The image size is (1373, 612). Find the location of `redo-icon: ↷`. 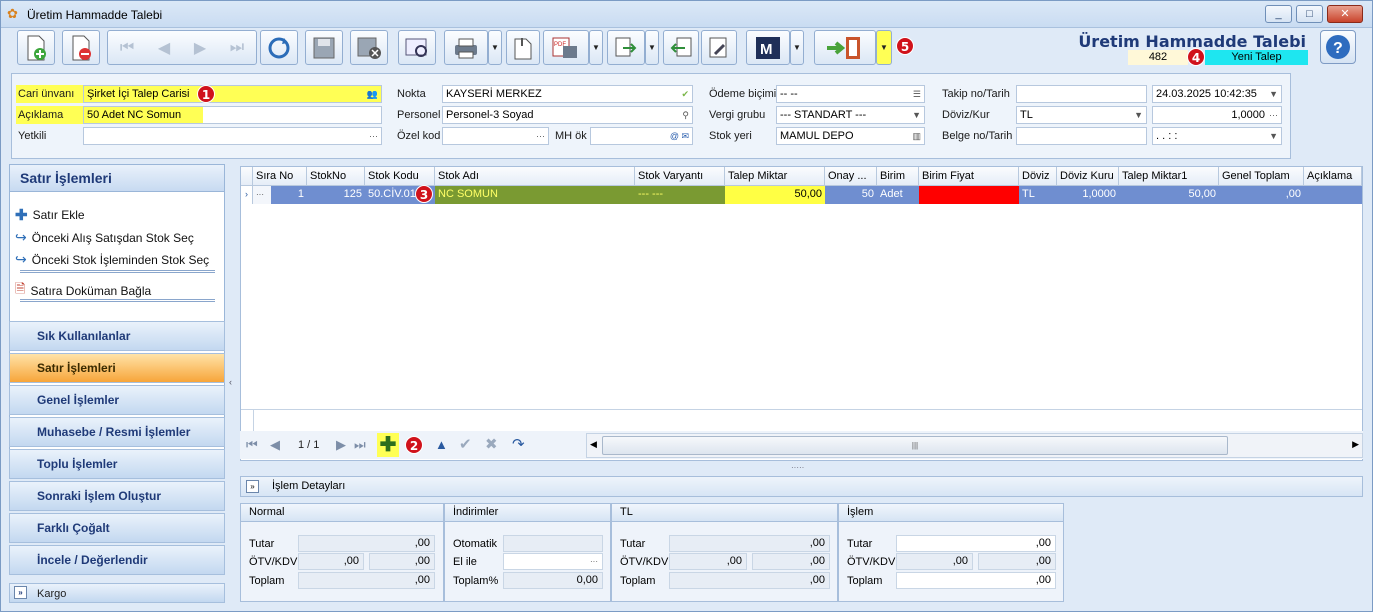

redo-icon: ↷ is located at coordinates (518, 444).